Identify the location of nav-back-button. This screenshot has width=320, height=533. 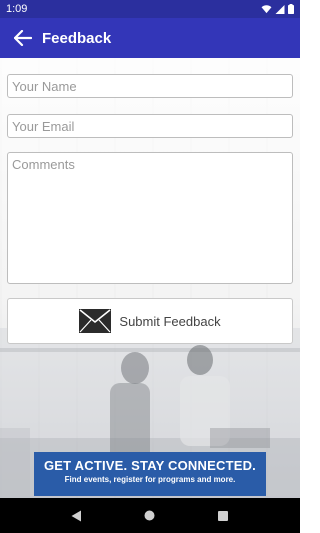
(77, 516).